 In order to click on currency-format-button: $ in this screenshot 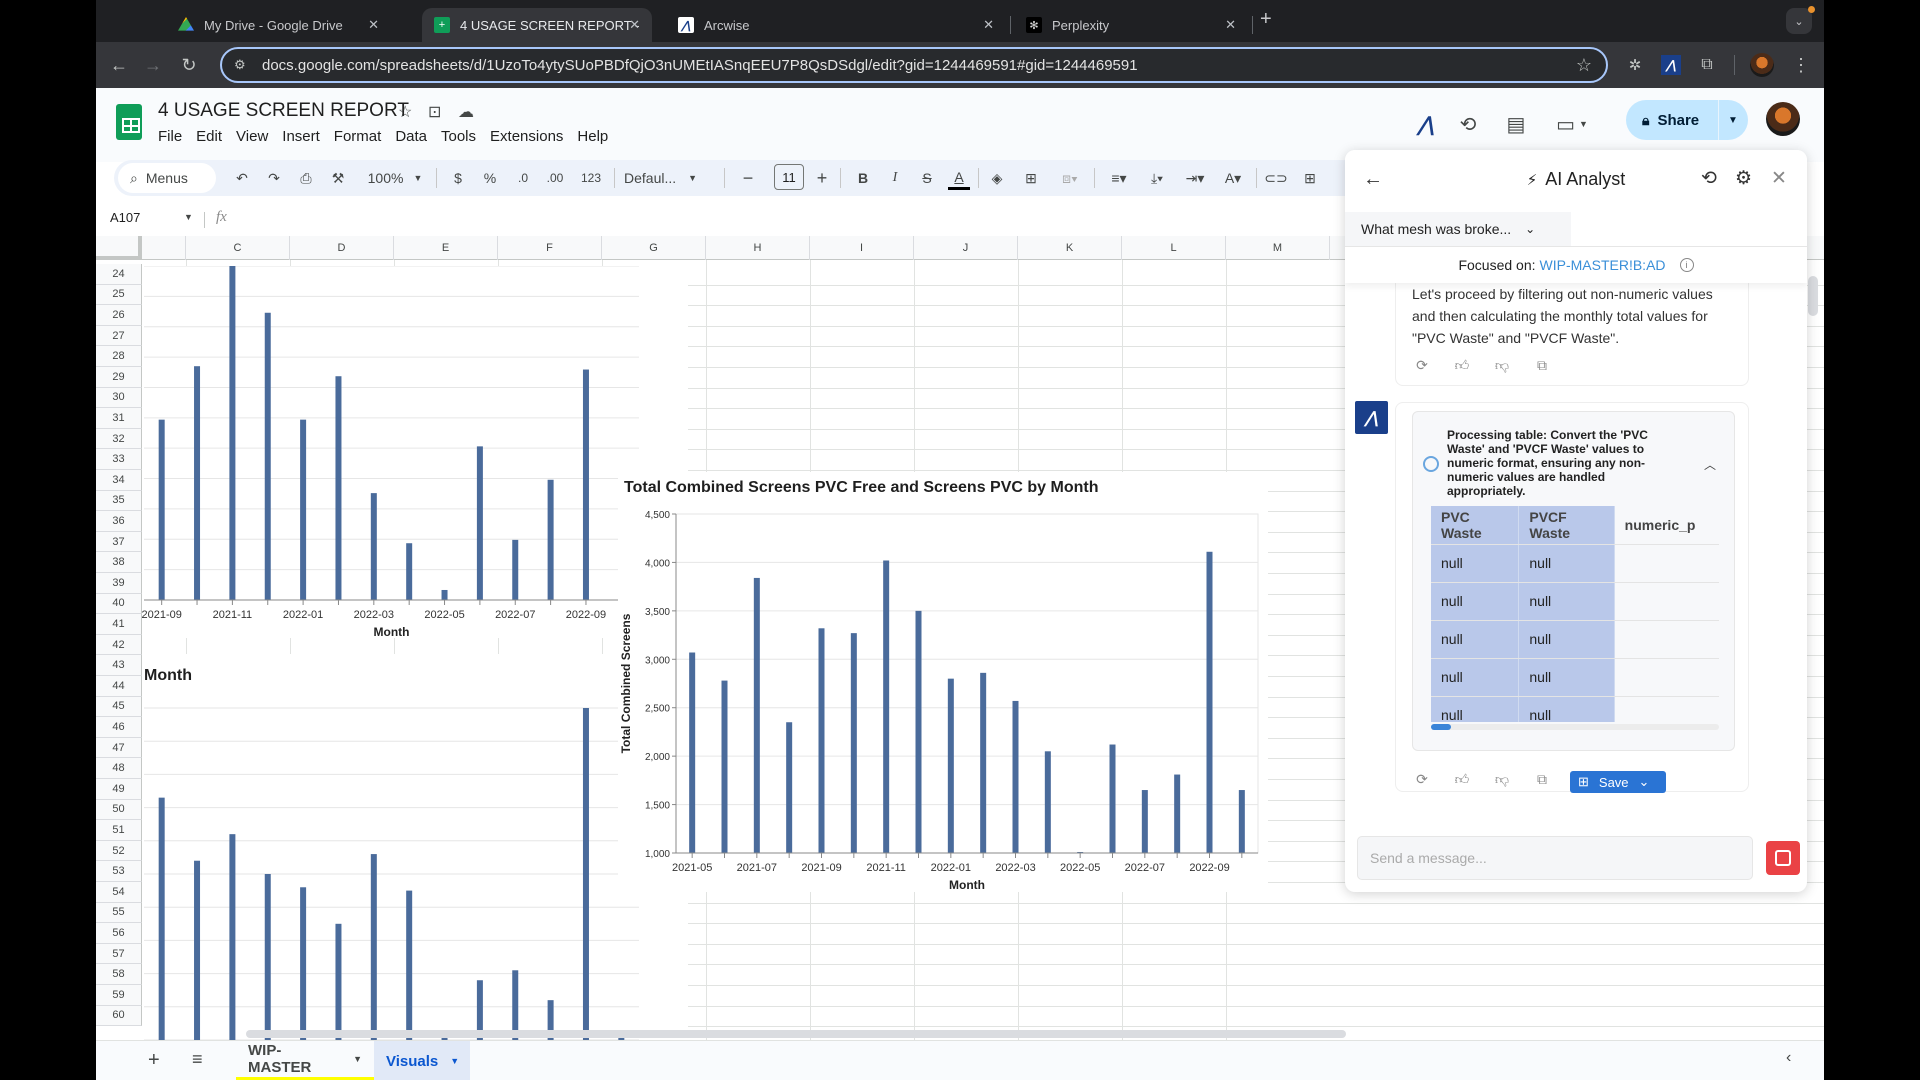, I will do `click(458, 178)`.